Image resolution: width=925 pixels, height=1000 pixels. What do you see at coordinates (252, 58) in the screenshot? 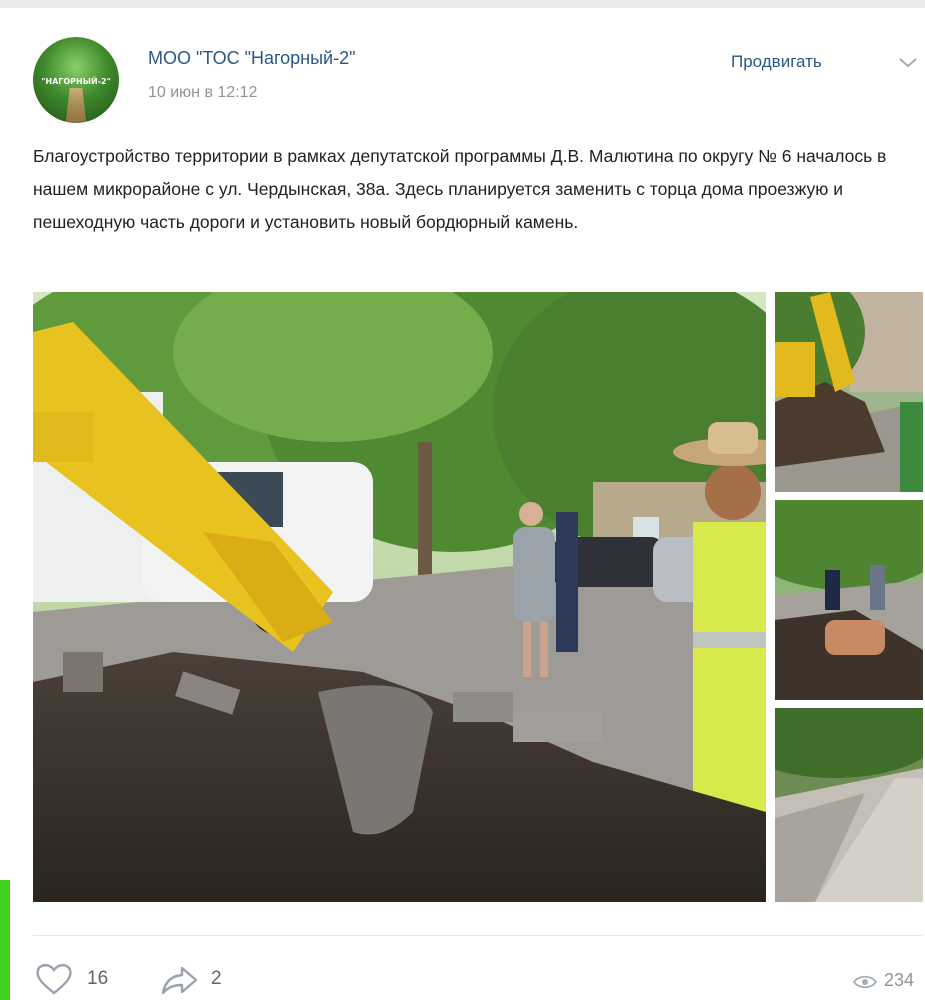
I see `author-name-link: МОО "ТОС "Нагорный-2"` at bounding box center [252, 58].